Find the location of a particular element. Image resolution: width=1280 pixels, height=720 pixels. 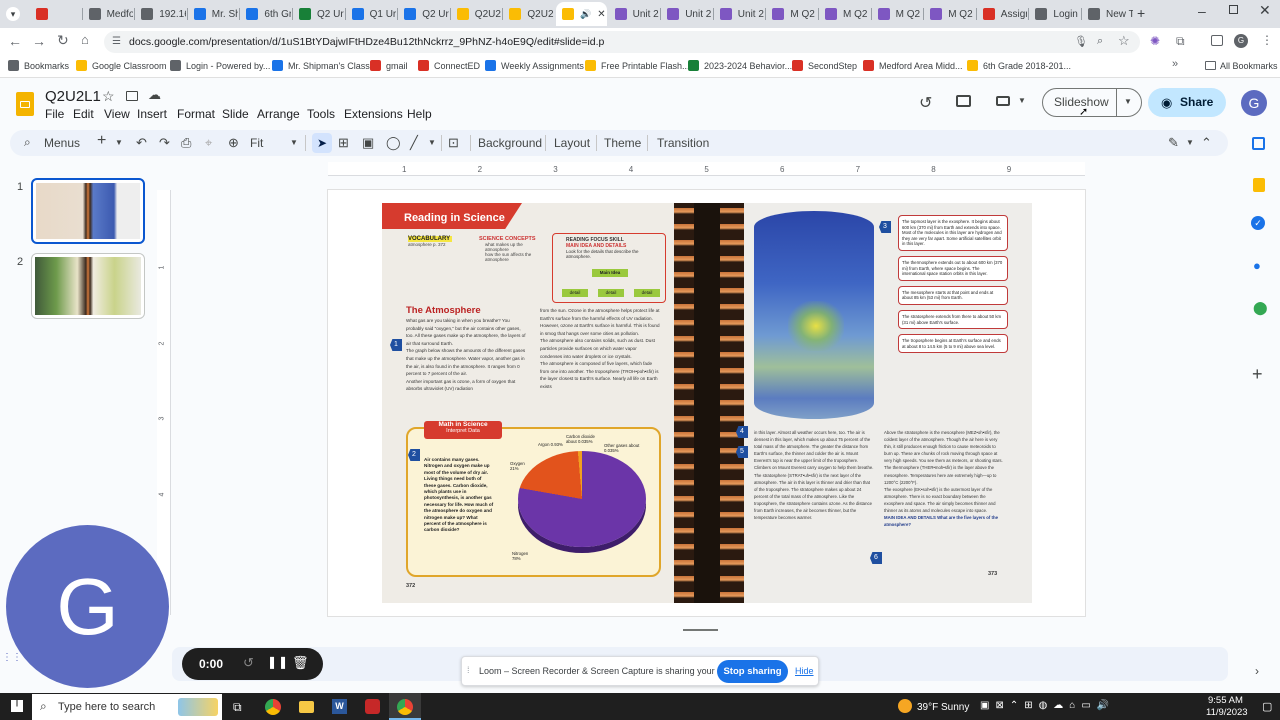

menu-view: View is located at coordinates (117, 114).